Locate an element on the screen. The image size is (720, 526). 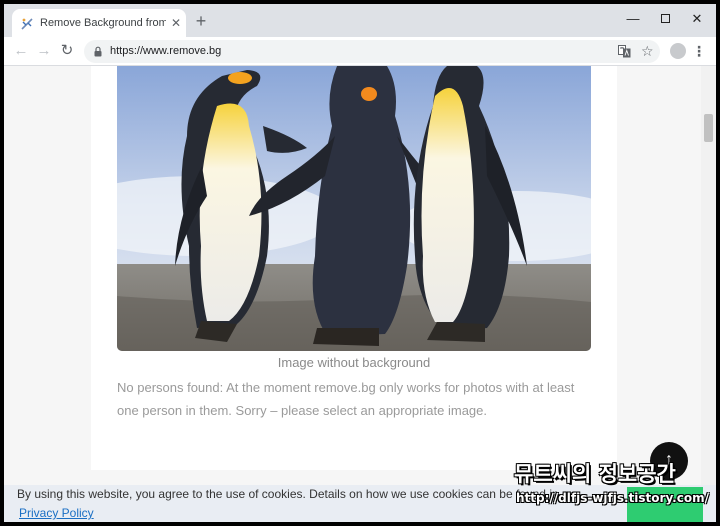
scrollbar-thumb is located at coordinates (708, 128).